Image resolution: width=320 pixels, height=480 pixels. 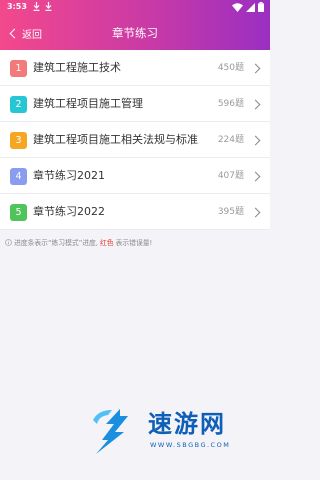 I want to click on signal-icon, so click(x=250, y=7).